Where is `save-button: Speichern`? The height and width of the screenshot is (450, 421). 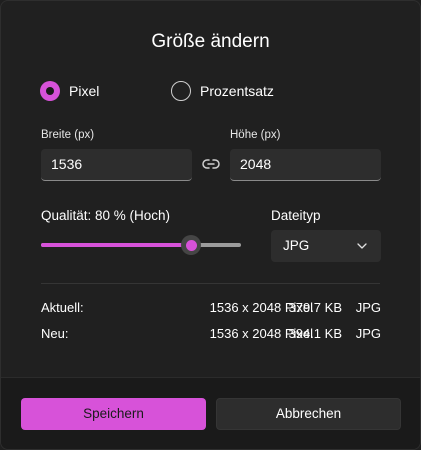
save-button: Speichern is located at coordinates (113, 414).